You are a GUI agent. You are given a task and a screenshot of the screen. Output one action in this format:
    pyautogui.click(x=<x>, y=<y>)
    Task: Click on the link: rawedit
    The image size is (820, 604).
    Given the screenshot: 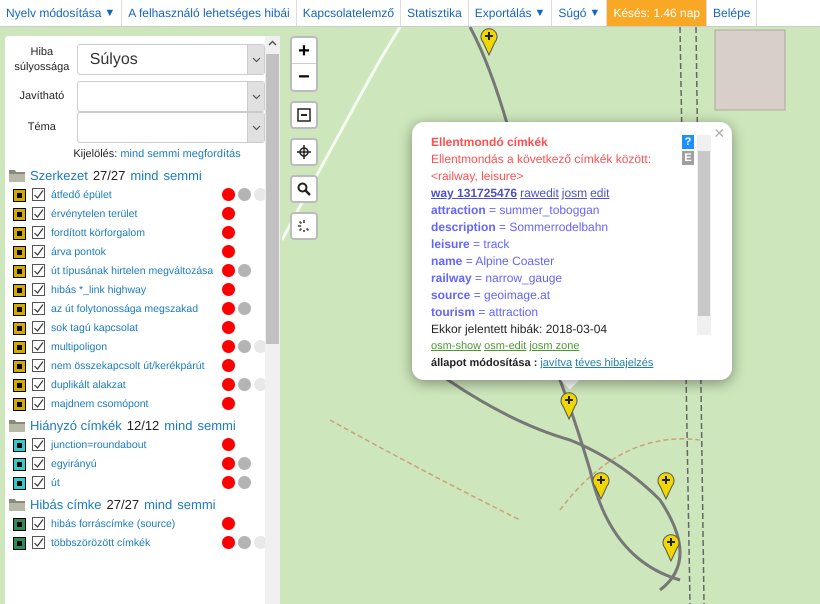 What is the action you would take?
    pyautogui.click(x=539, y=193)
    